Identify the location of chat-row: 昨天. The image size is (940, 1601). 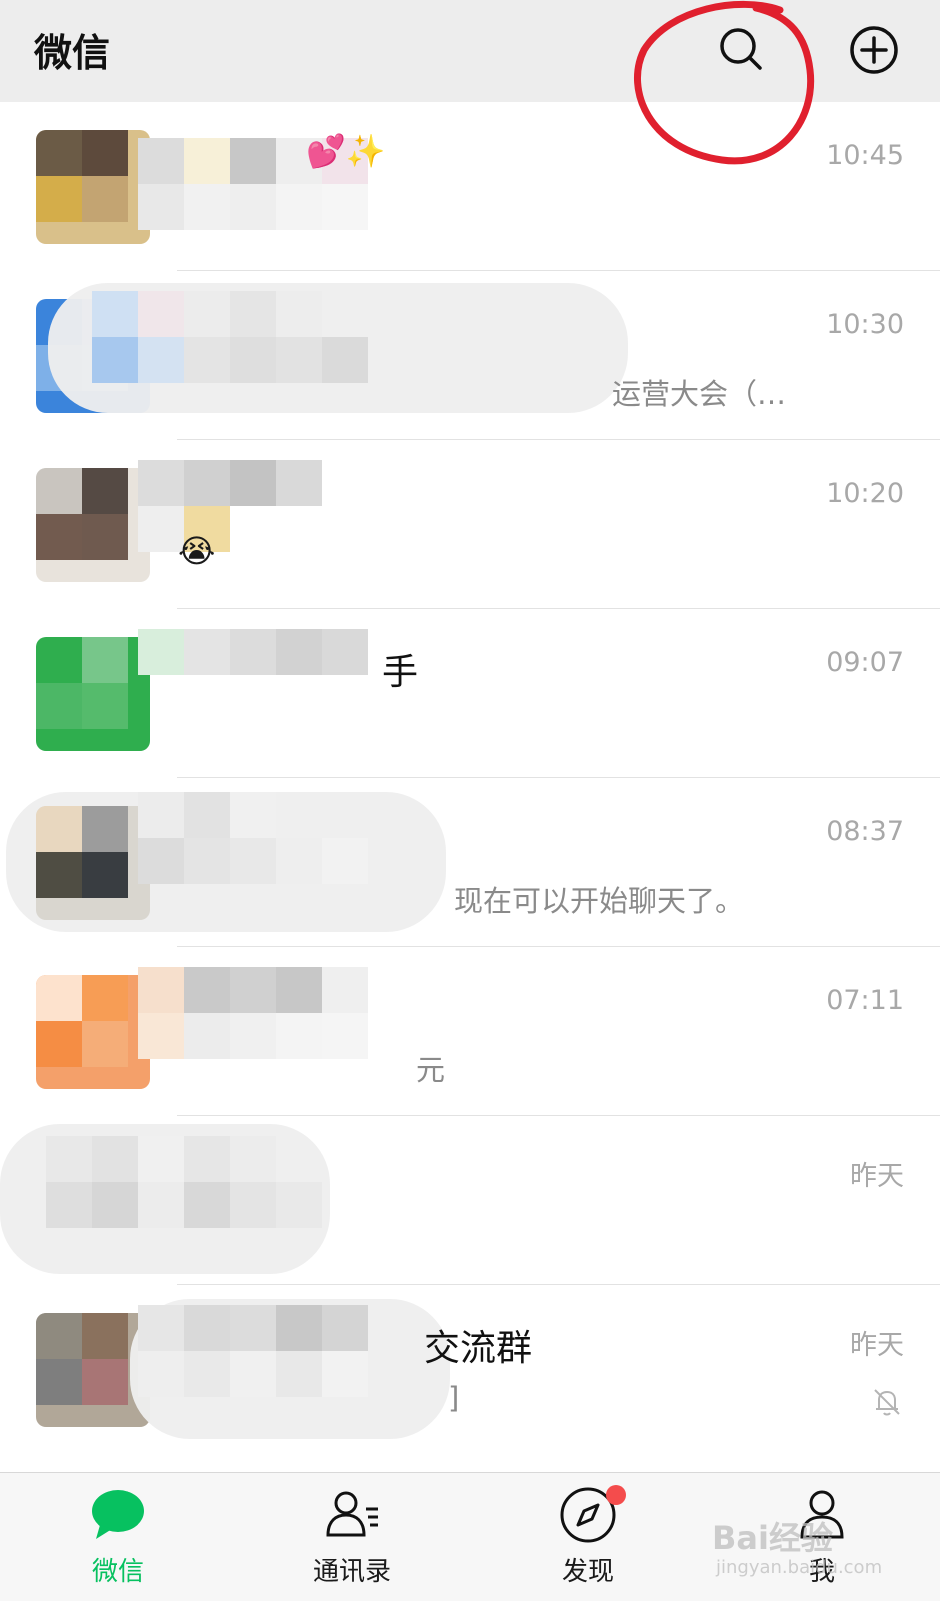
(470, 1200).